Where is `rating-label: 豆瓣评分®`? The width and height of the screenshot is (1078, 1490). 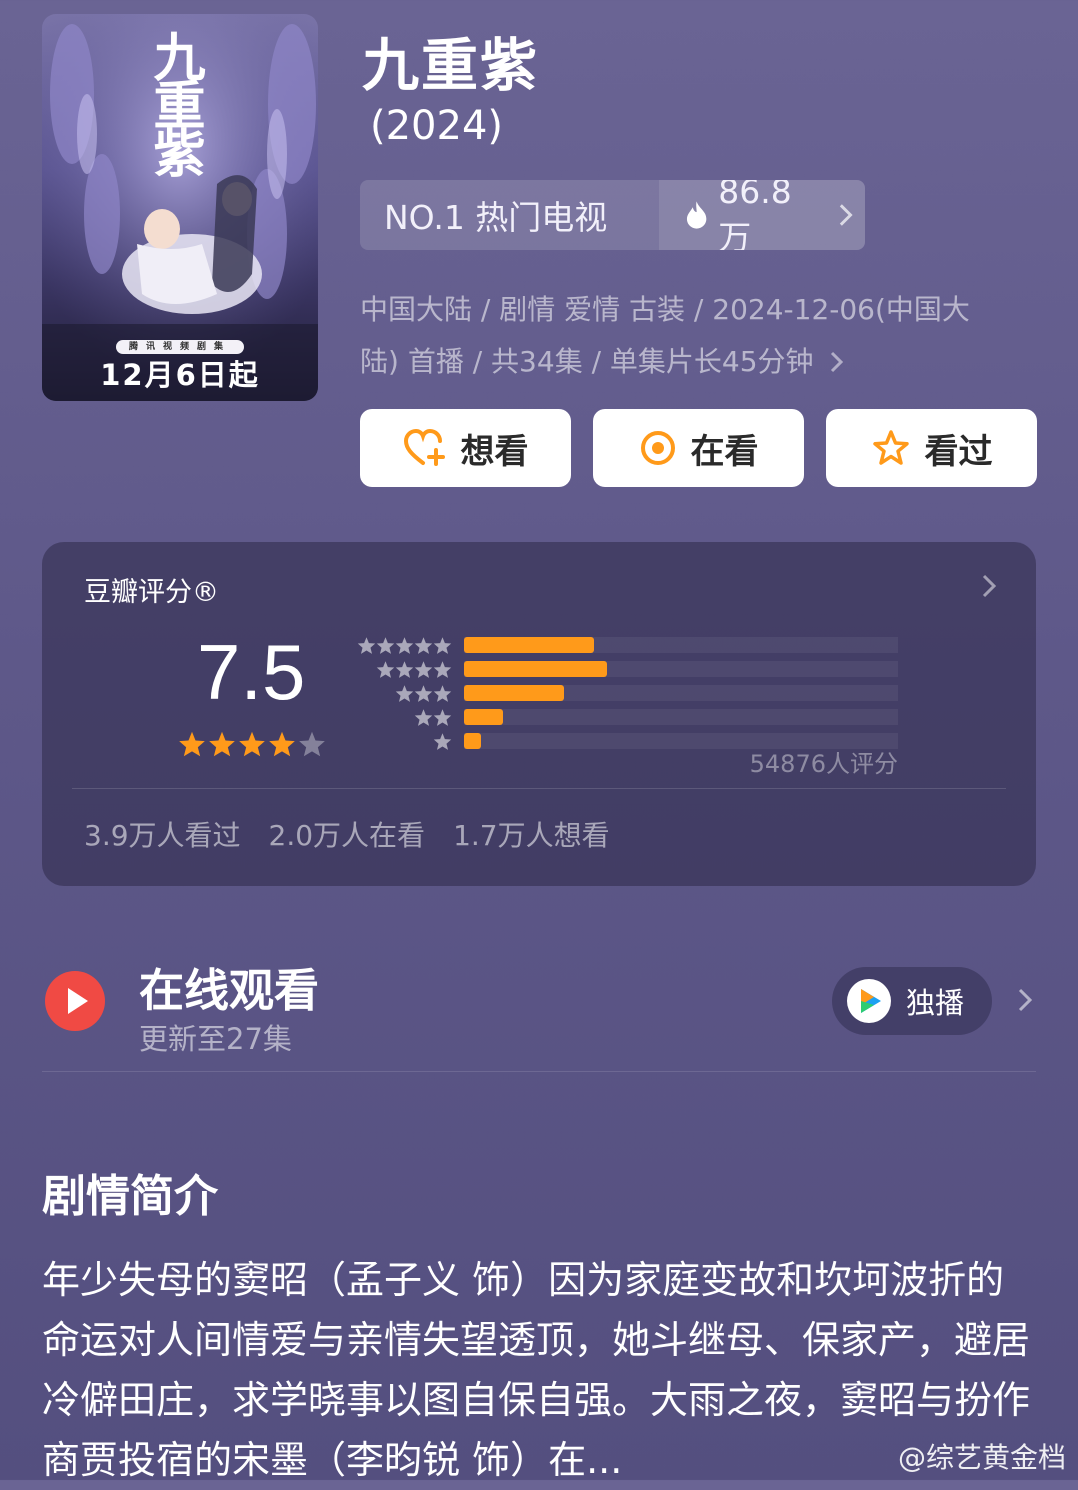 rating-label: 豆瓣评分® is located at coordinates (151, 592).